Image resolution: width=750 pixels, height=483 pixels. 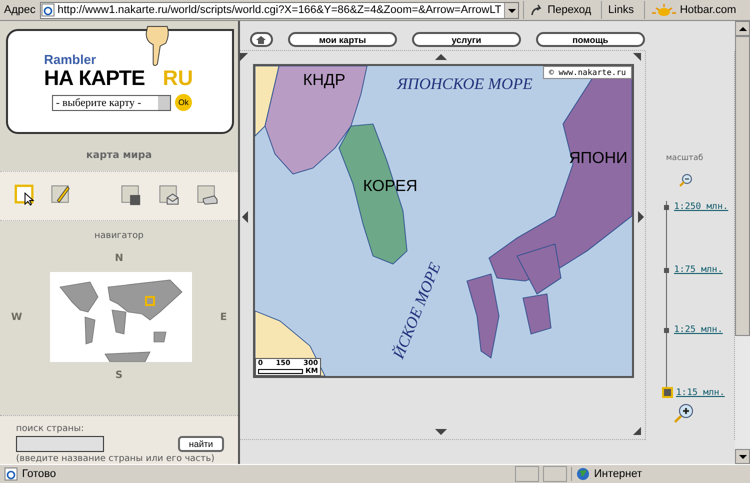 What do you see at coordinates (324, 81) in the screenshot?
I see `country-label: КНДР` at bounding box center [324, 81].